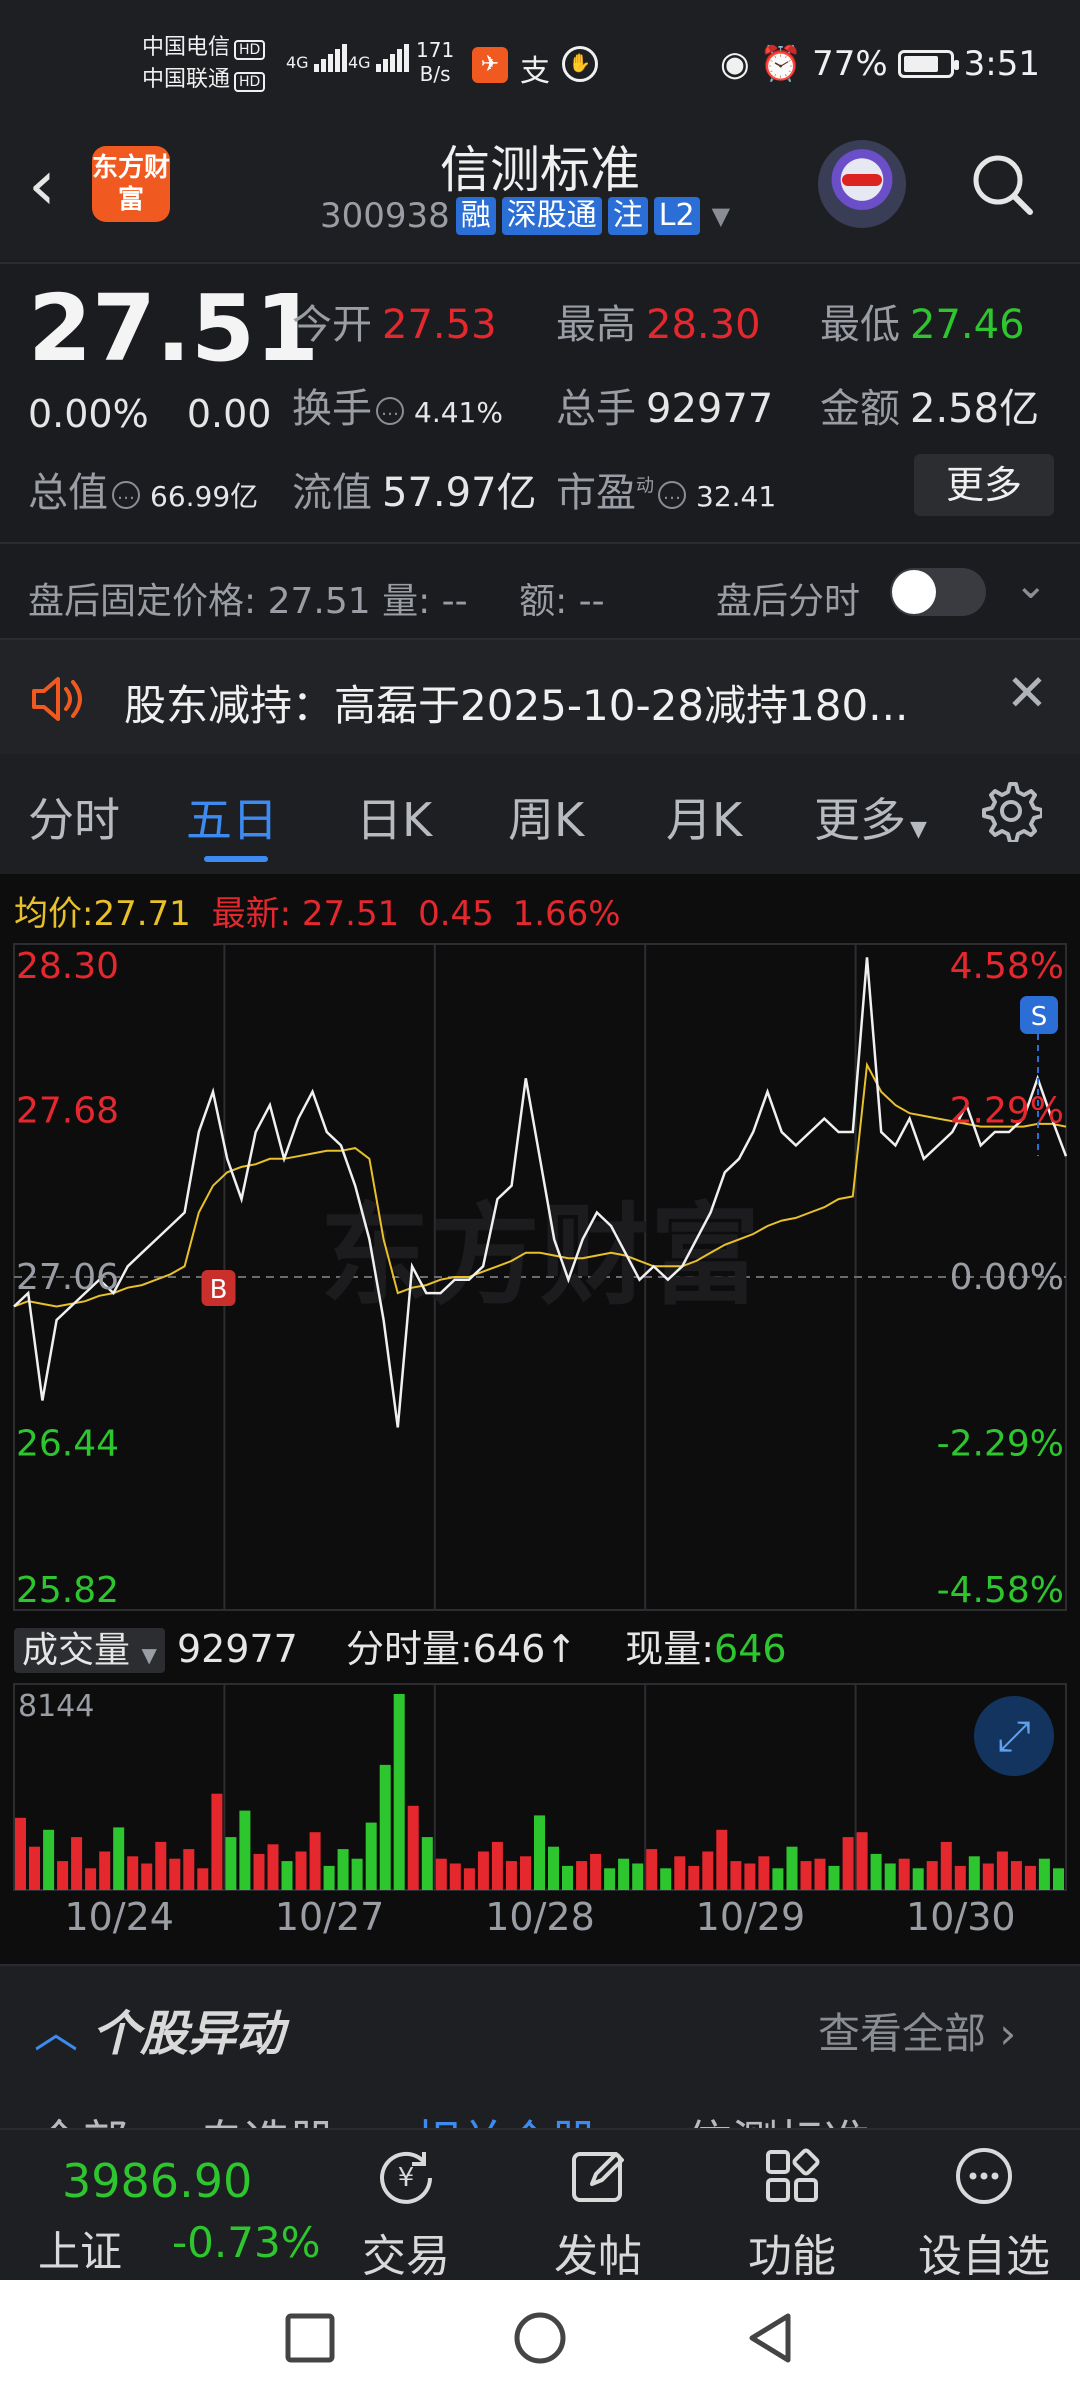 The height and width of the screenshot is (2400, 1080). What do you see at coordinates (1007, 1277) in the screenshot?
I see `y-axis-label-right: 0.00%` at bounding box center [1007, 1277].